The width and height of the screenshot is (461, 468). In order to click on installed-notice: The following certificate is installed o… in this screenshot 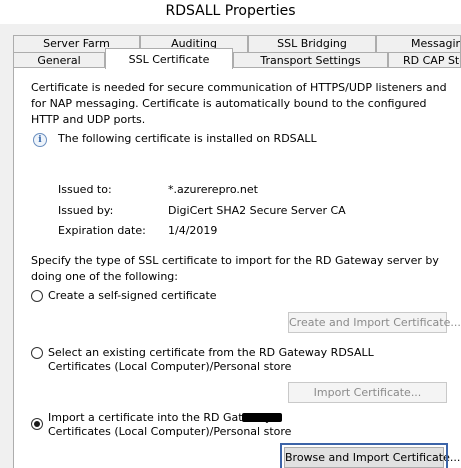, I will do `click(187, 138)`.